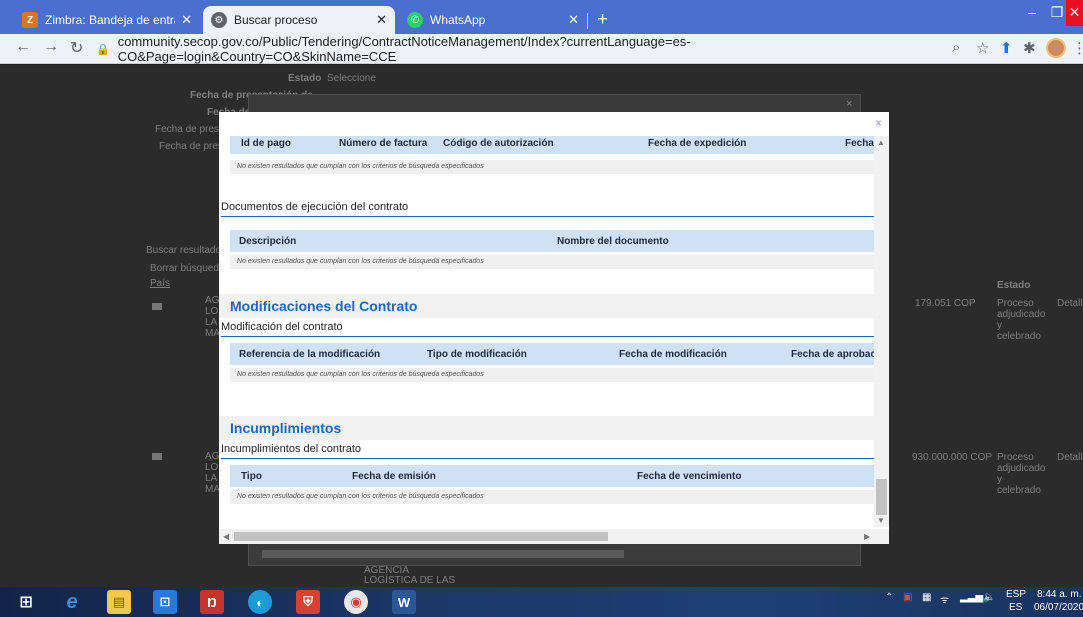 The height and width of the screenshot is (617, 1083). Describe the element at coordinates (165, 602) in the screenshot. I see `store-icon: ⊡` at that location.